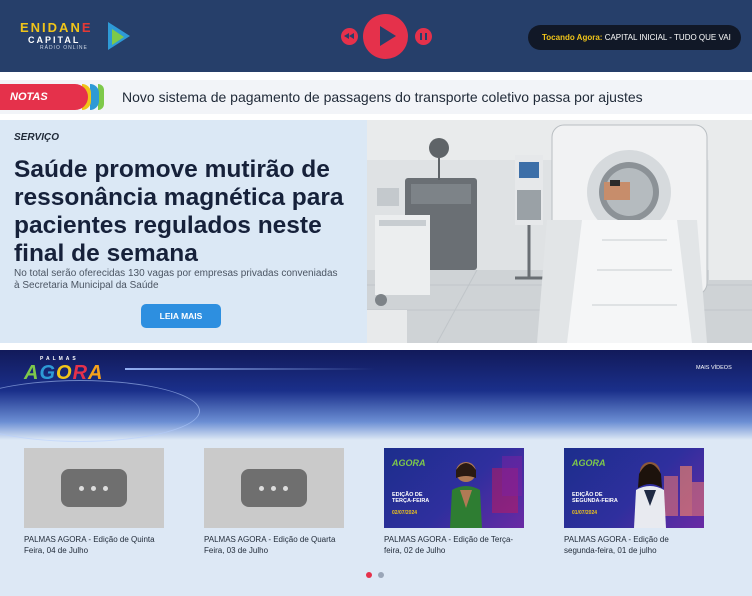 Image resolution: width=752 pixels, height=596 pixels. Describe the element at coordinates (250, 369) in the screenshot. I see `decorative-line` at that location.